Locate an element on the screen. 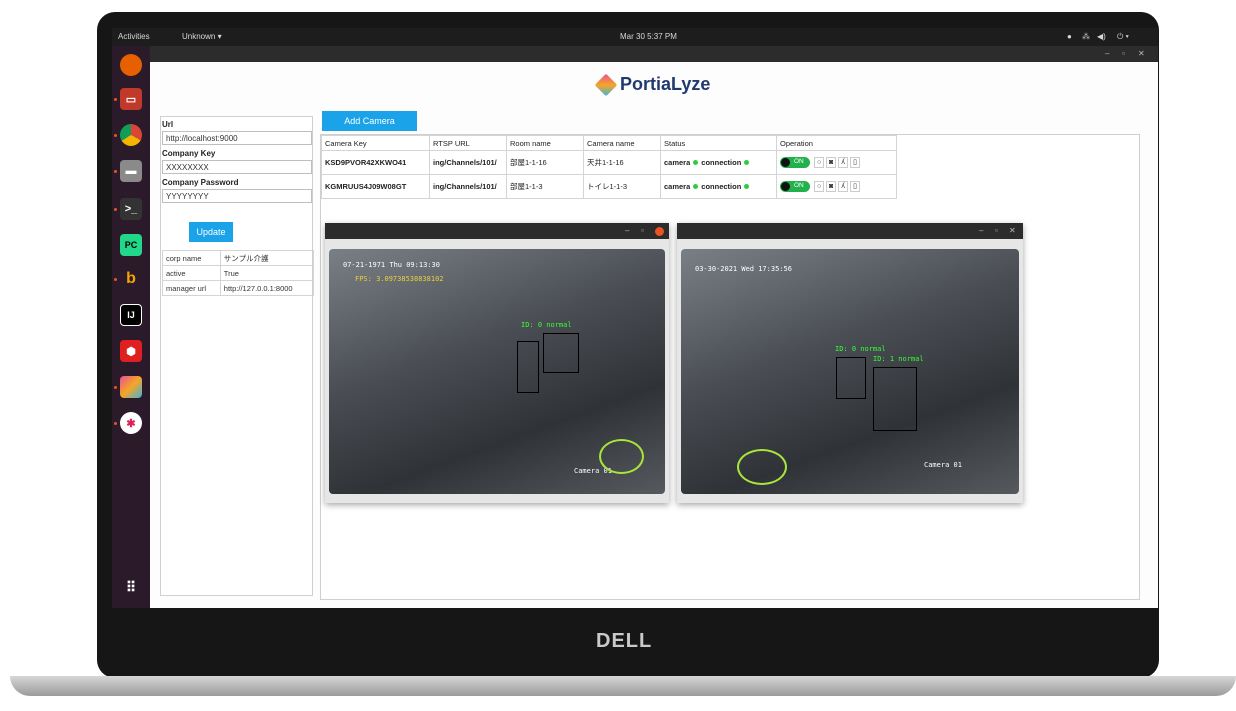  power-icon: ⏻ ▾ is located at coordinates (1123, 37).